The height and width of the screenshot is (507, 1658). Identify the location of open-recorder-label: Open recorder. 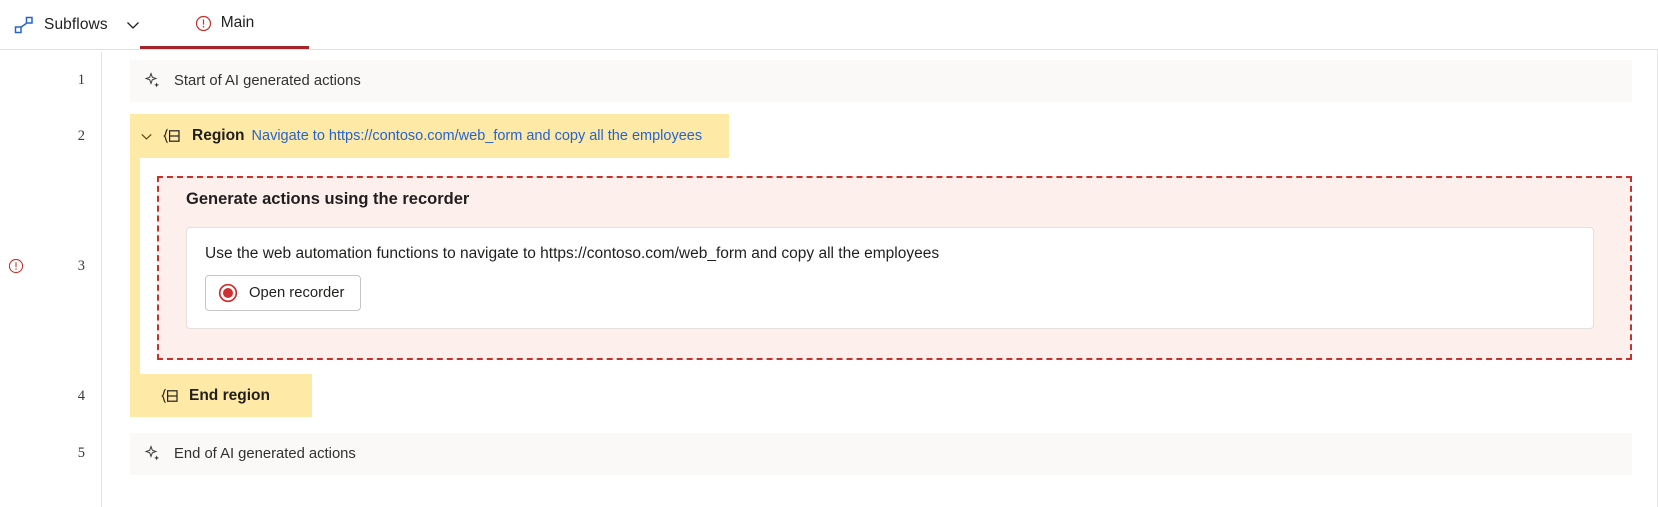
(297, 293).